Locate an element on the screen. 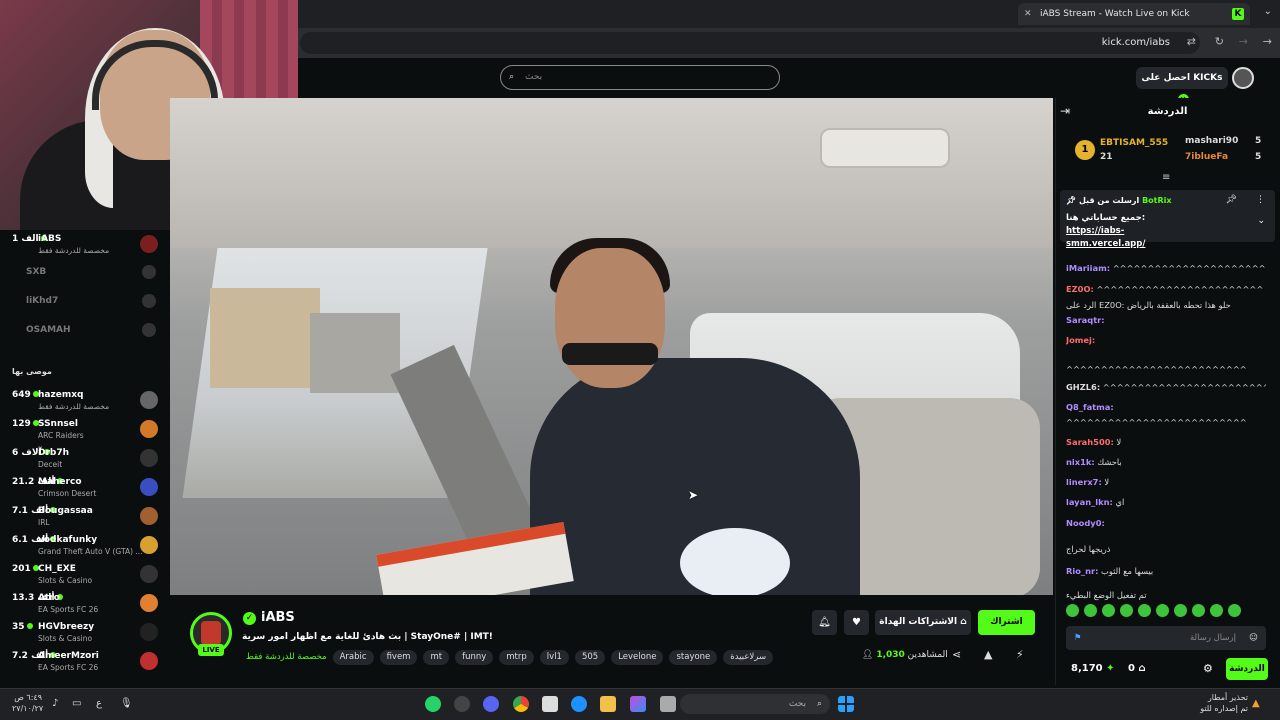 The width and height of the screenshot is (1280, 720). clock: ٦:٤٩ ص ٢٧/١٠/٢٧ is located at coordinates (27, 703).